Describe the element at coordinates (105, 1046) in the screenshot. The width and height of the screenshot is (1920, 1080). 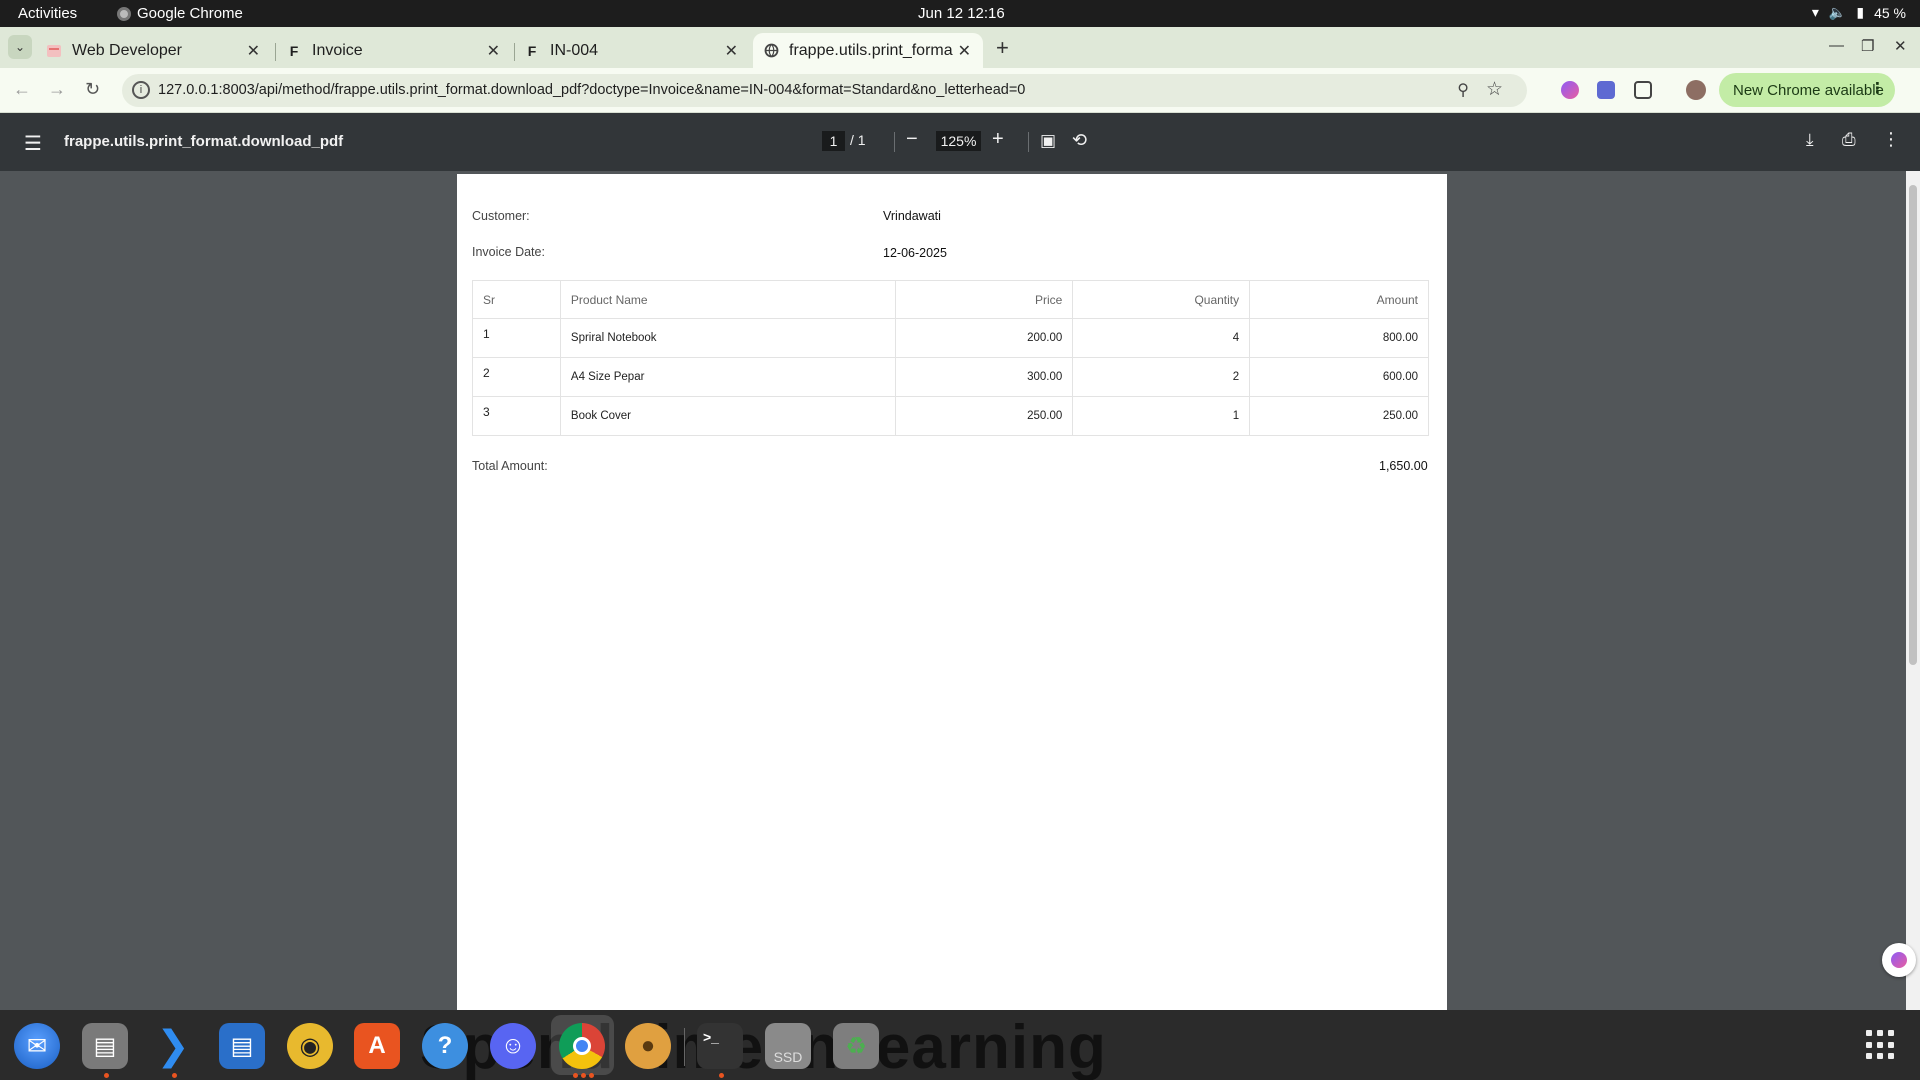
I see `files-icon: ▤` at that location.